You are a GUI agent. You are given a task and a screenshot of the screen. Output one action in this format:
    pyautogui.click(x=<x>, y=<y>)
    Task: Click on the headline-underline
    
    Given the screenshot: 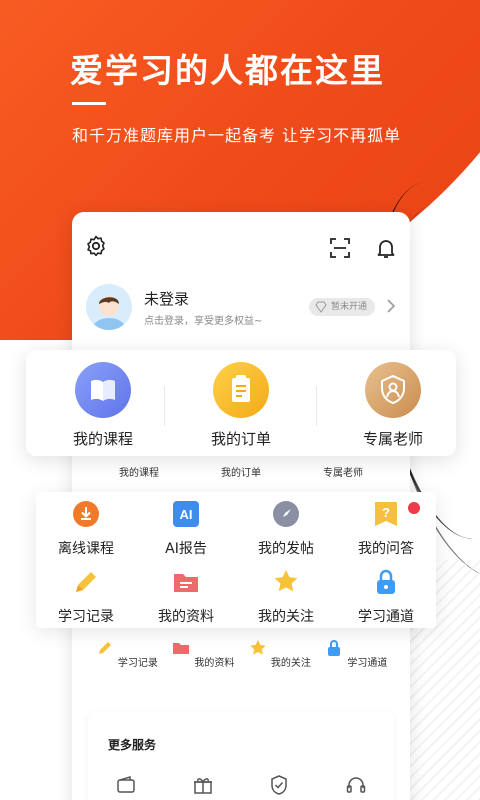 What is the action you would take?
    pyautogui.click(x=89, y=103)
    